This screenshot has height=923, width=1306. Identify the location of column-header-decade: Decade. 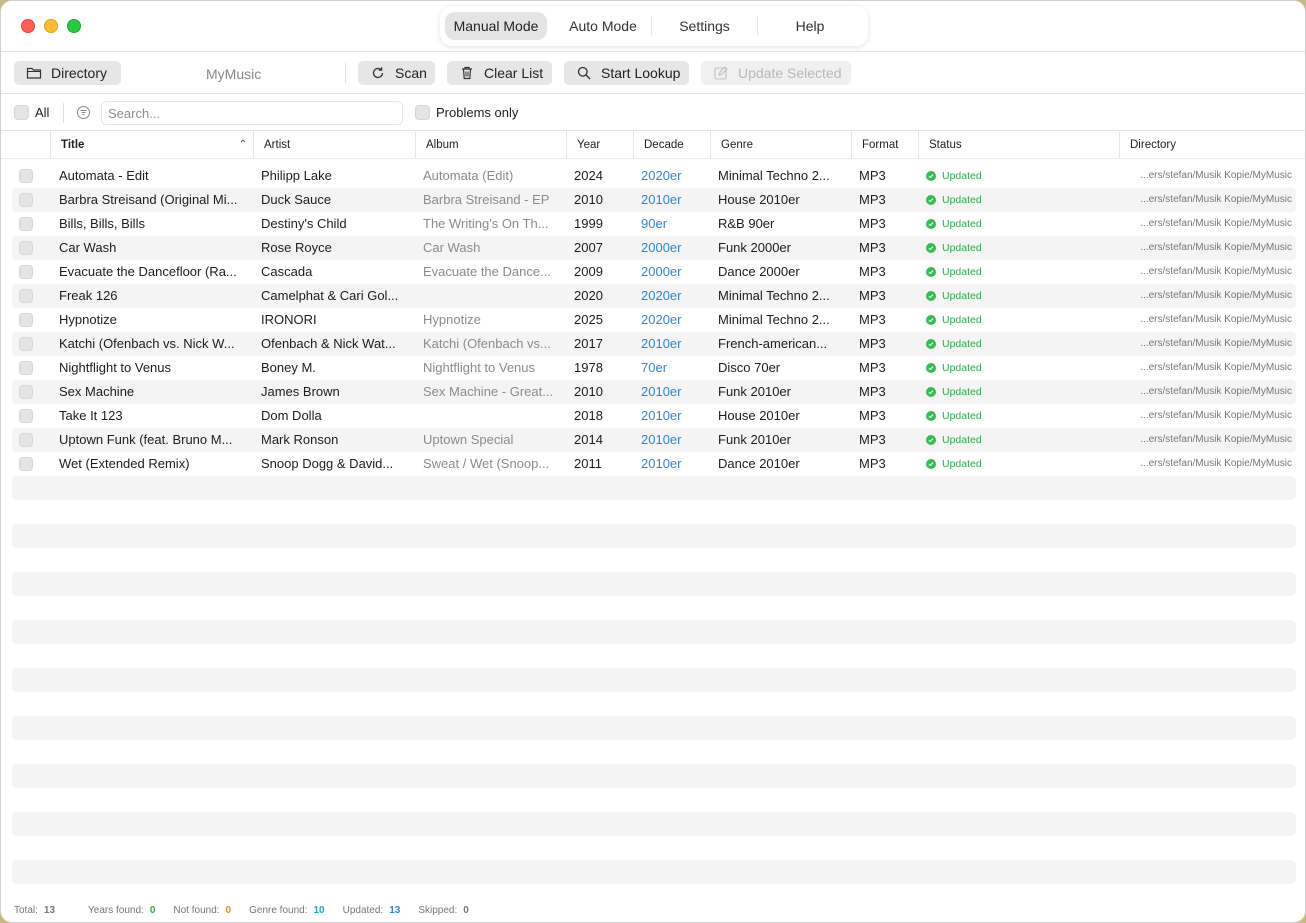
(671, 145).